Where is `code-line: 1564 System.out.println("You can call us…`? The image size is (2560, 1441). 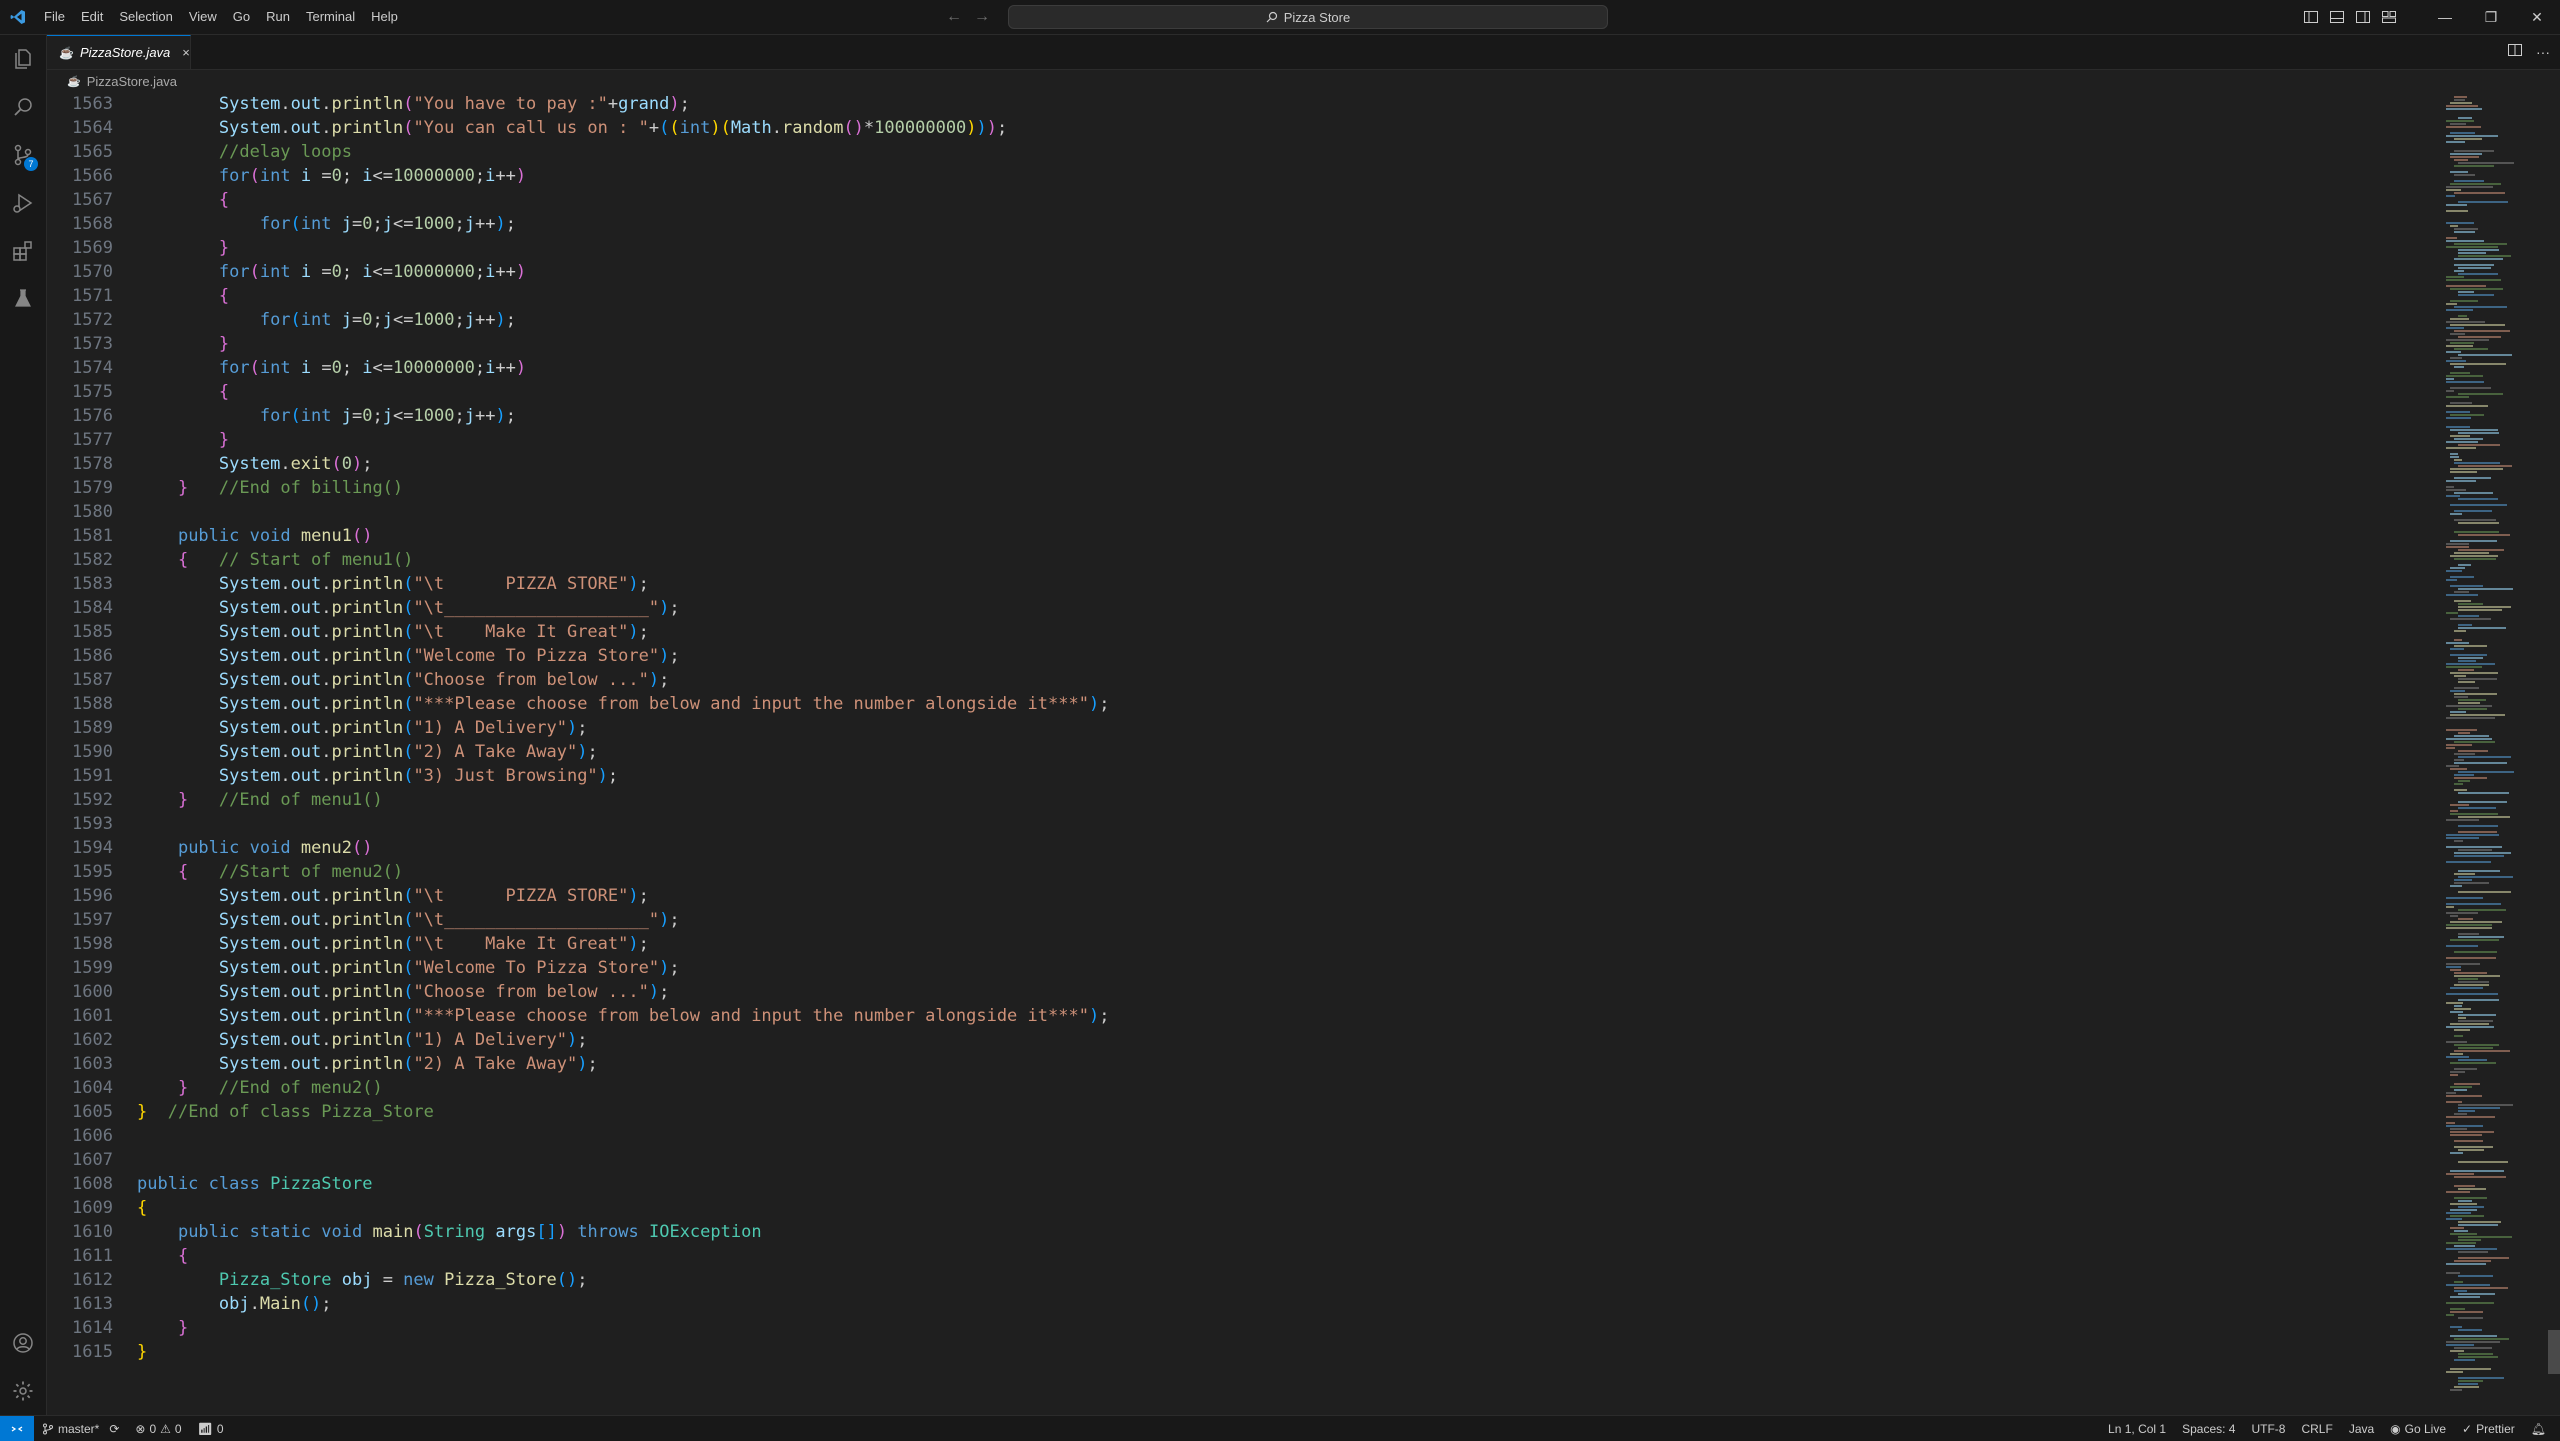
code-line: 1564 System.out.println("You can call us… is located at coordinates (1242, 128).